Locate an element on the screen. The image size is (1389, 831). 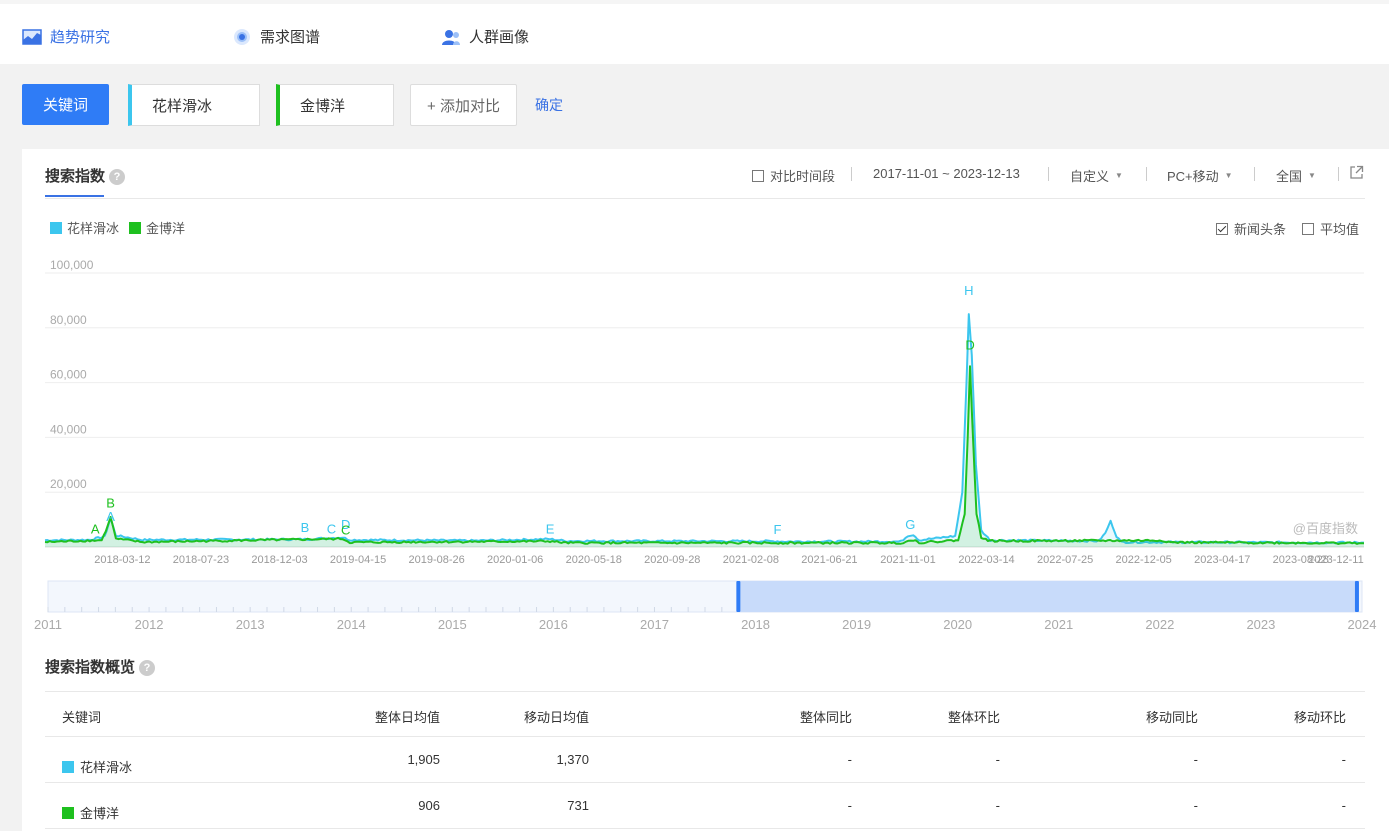
nav-item-demand: 需求图谱 is located at coordinates (276, 36).